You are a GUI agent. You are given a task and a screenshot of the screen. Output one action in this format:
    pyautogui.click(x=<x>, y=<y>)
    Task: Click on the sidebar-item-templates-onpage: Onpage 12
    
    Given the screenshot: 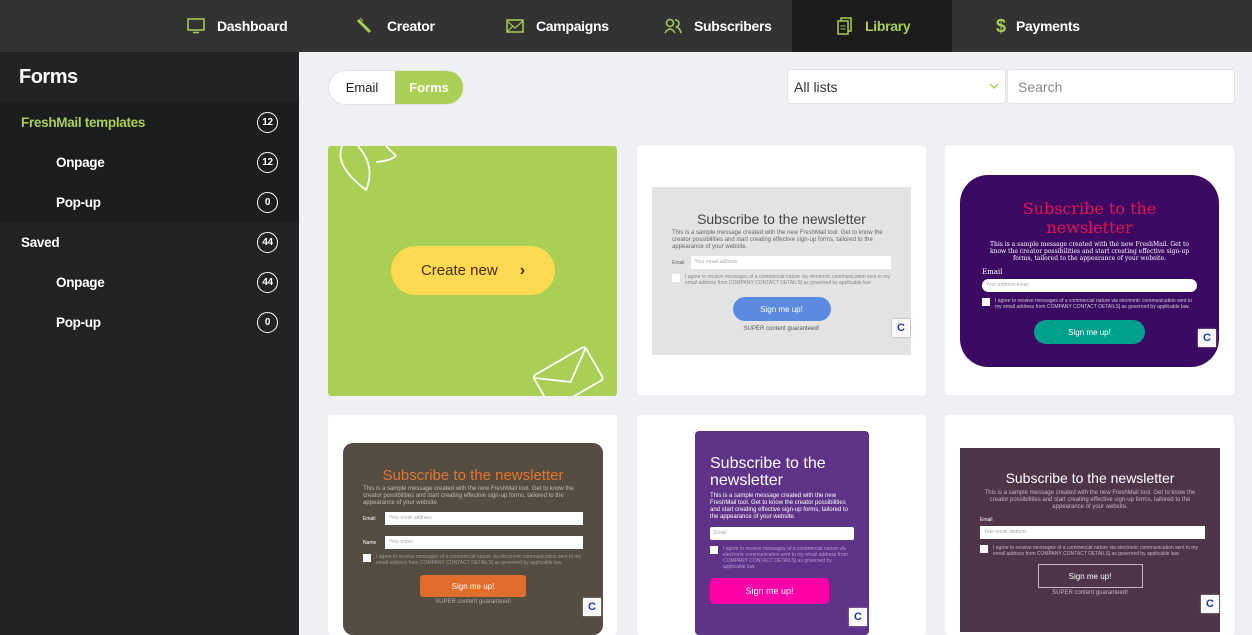 What is the action you would take?
    pyautogui.click(x=149, y=162)
    